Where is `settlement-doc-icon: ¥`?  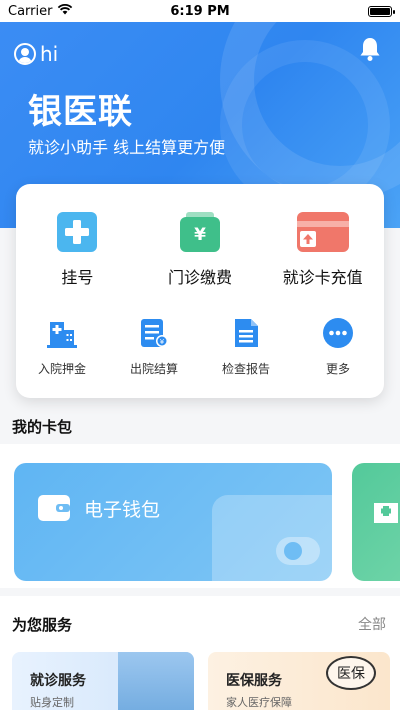
settlement-doc-icon: ¥ is located at coordinates (154, 333).